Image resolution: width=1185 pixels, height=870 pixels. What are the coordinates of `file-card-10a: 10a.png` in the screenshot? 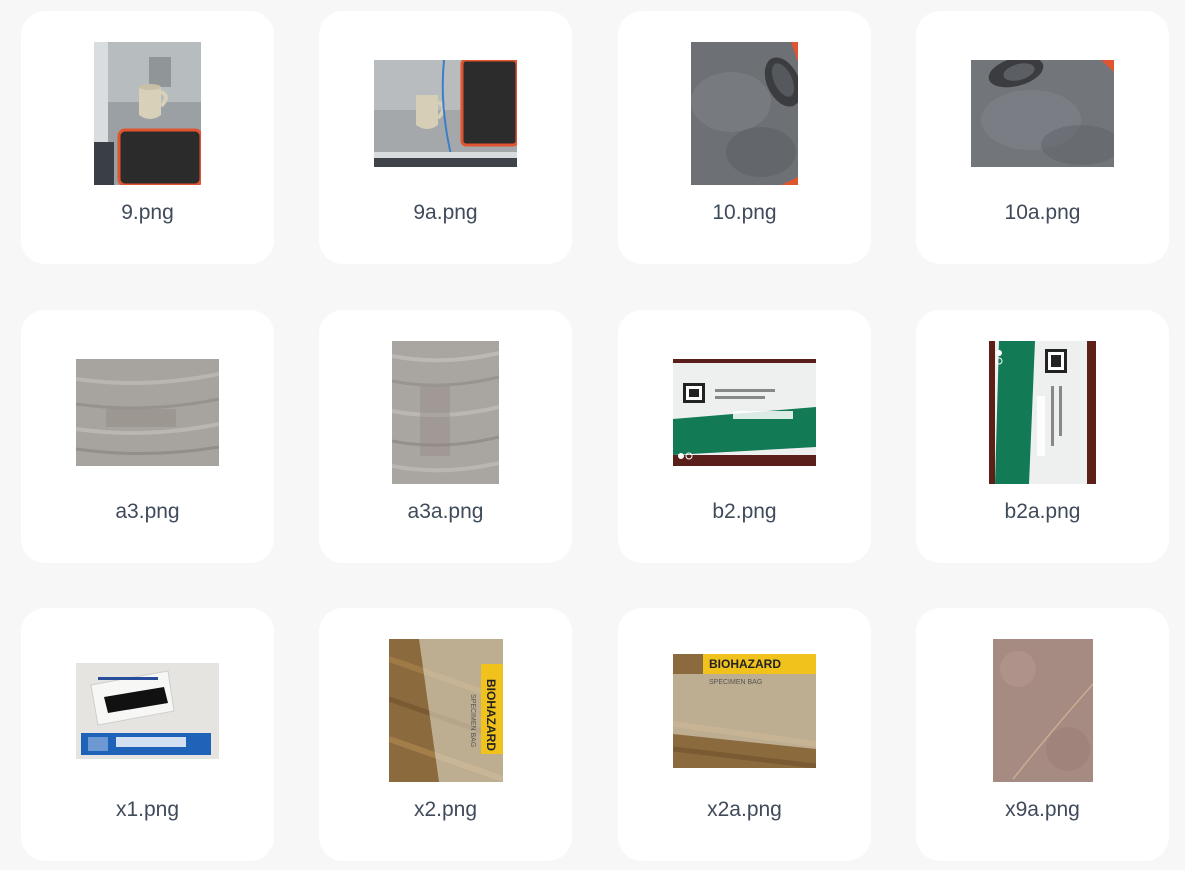 It's located at (1042, 137).